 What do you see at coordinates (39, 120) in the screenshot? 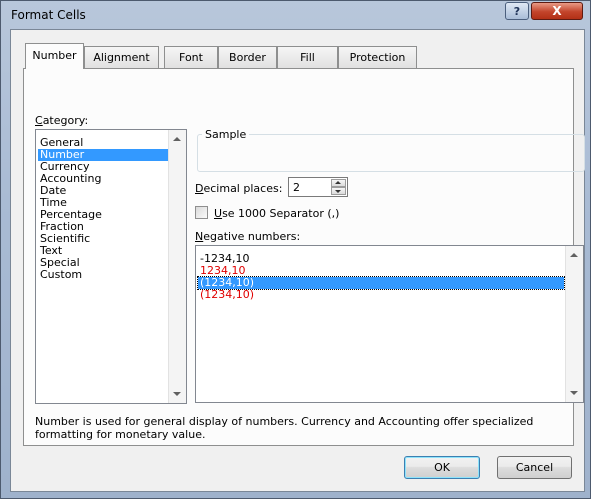
I see `category-label-accesskey: C` at bounding box center [39, 120].